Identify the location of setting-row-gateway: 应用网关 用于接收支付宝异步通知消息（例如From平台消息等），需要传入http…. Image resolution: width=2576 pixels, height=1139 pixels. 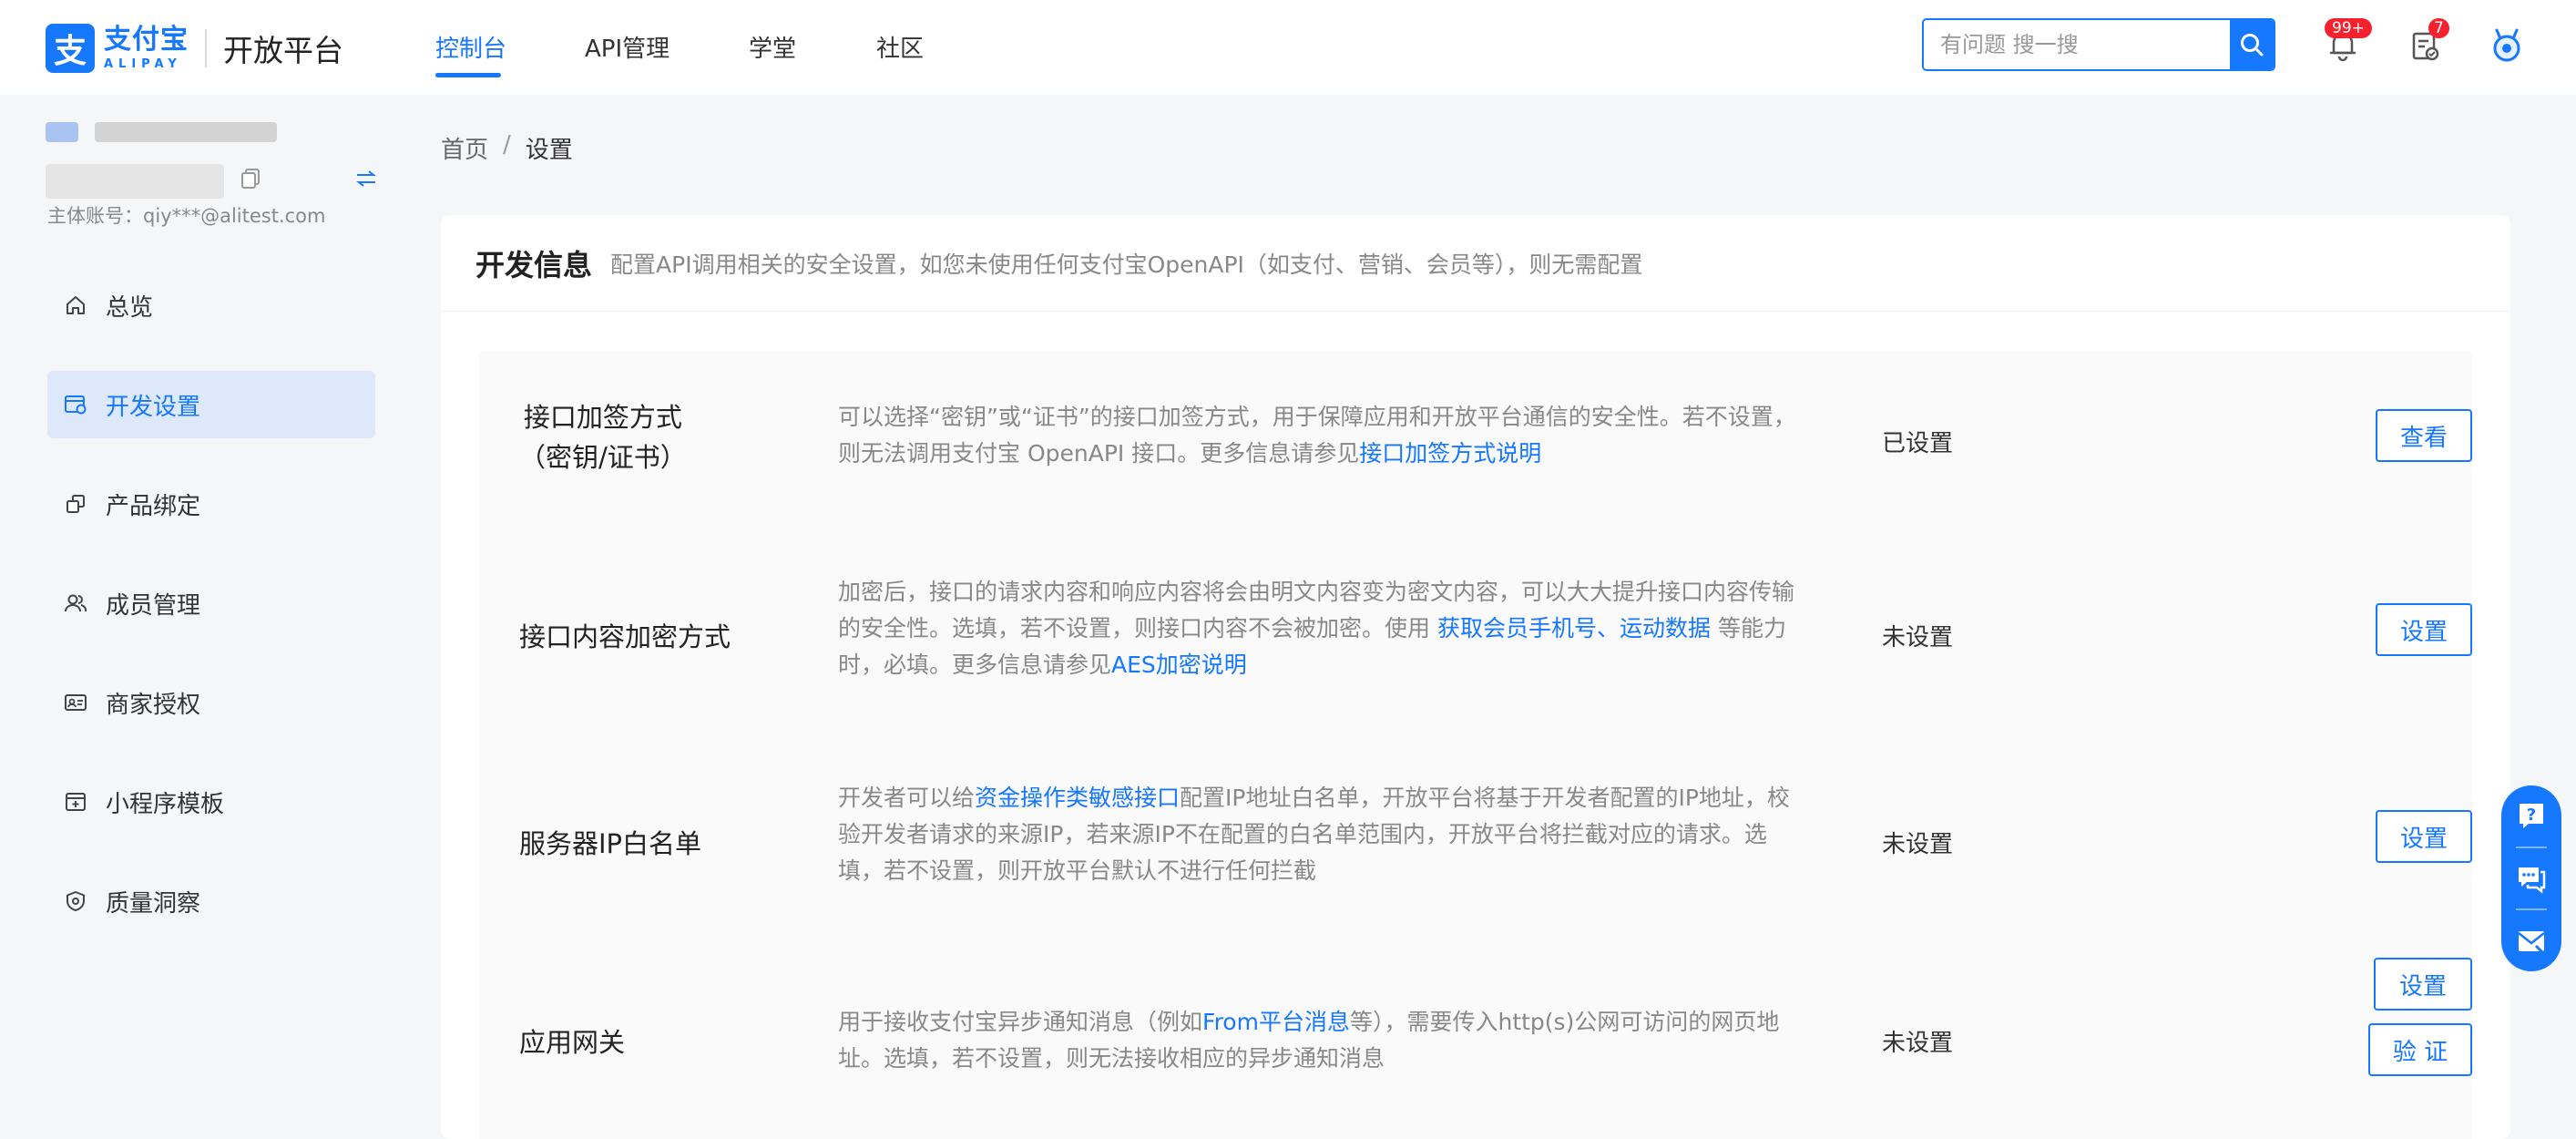
(1475, 1041).